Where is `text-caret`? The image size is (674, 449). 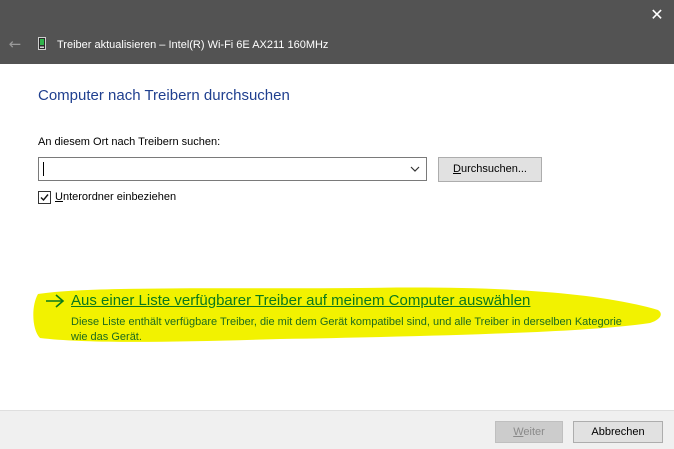 text-caret is located at coordinates (43, 169).